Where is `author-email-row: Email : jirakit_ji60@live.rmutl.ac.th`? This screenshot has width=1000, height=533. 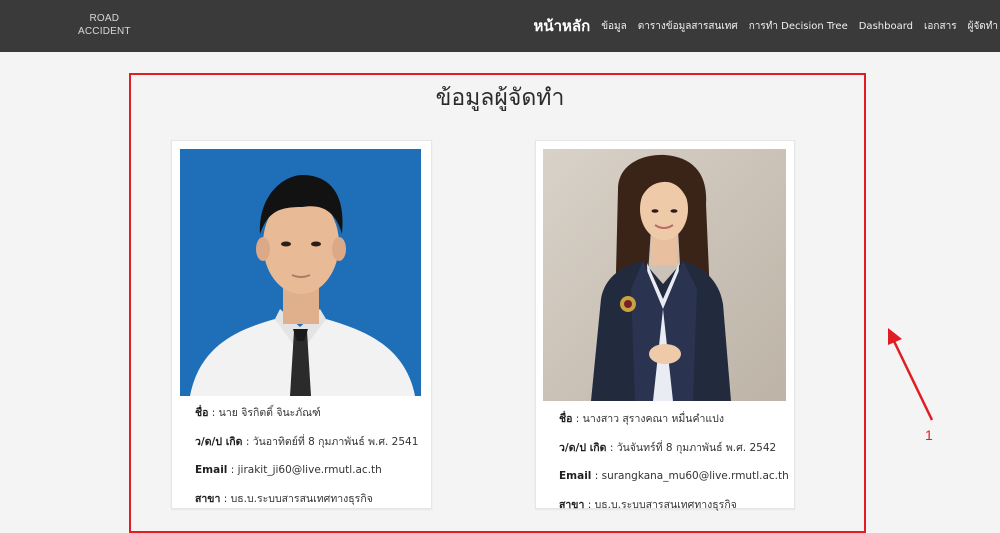
author-email-row: Email : jirakit_ji60@live.rmutl.ac.th is located at coordinates (306, 477).